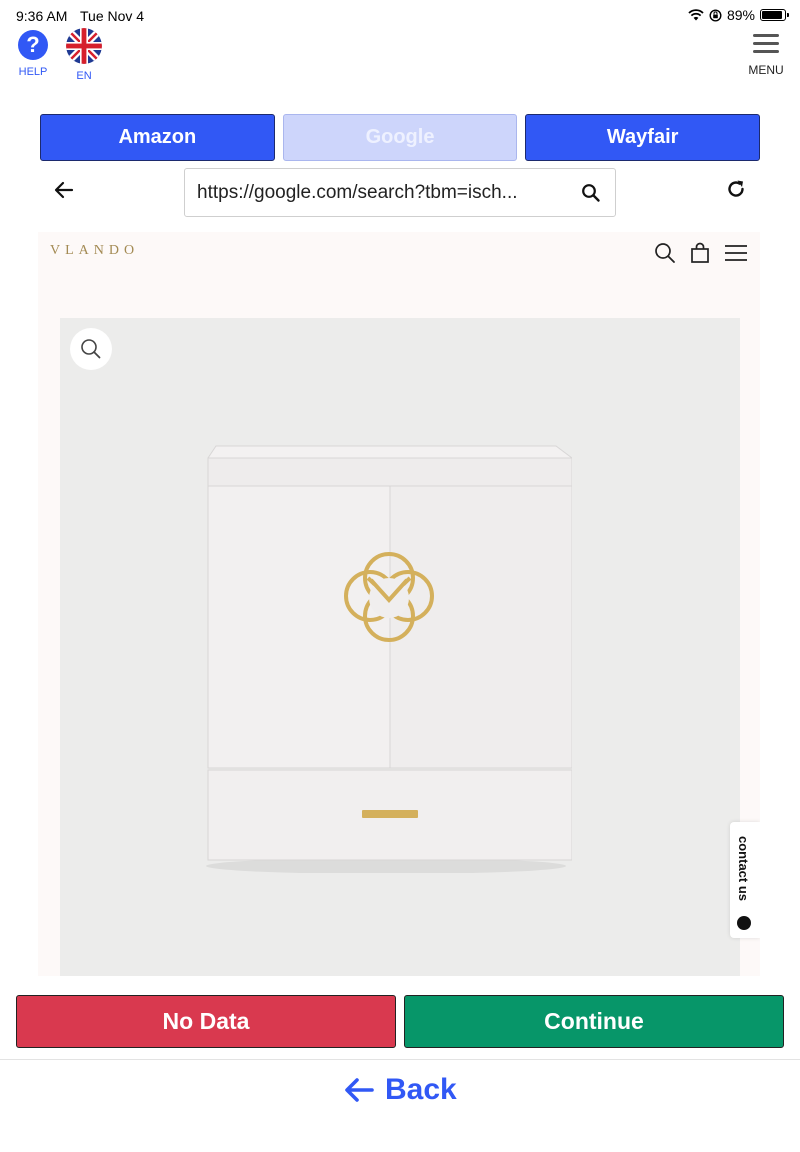 The image size is (800, 1152). What do you see at coordinates (157, 137) in the screenshot?
I see `source-tab-amazon: Amazon` at bounding box center [157, 137].